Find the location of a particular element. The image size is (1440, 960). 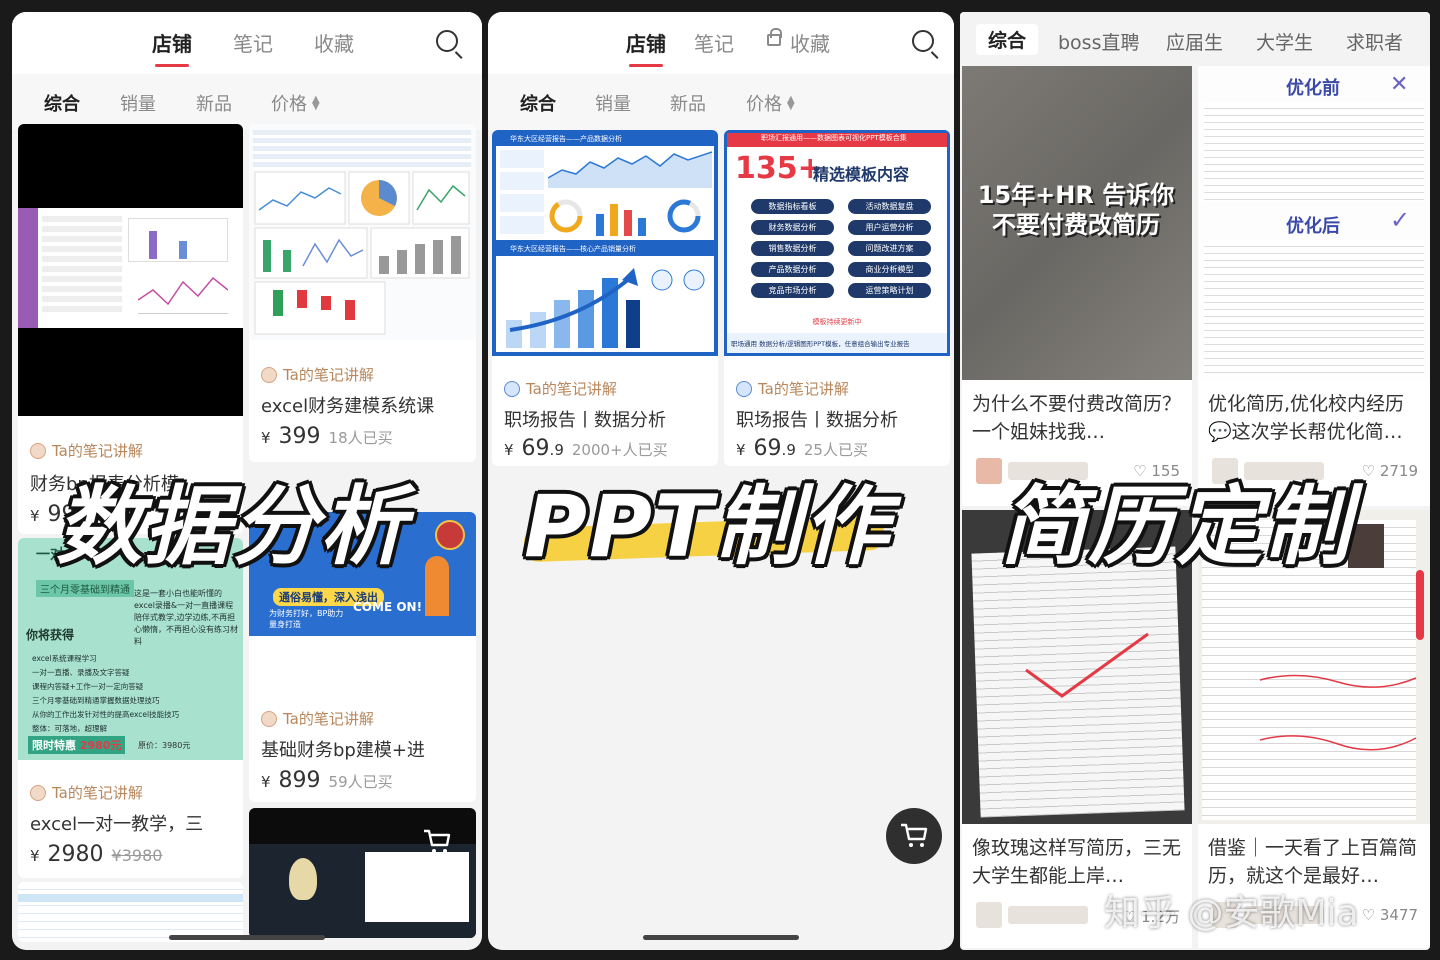

spreadsheet-preview is located at coordinates (130, 912).